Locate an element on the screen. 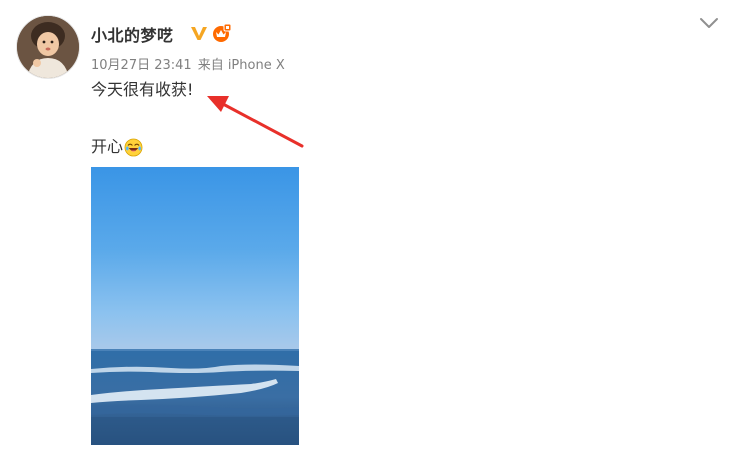  post-text-line1: 今天很有收获! is located at coordinates (142, 89).